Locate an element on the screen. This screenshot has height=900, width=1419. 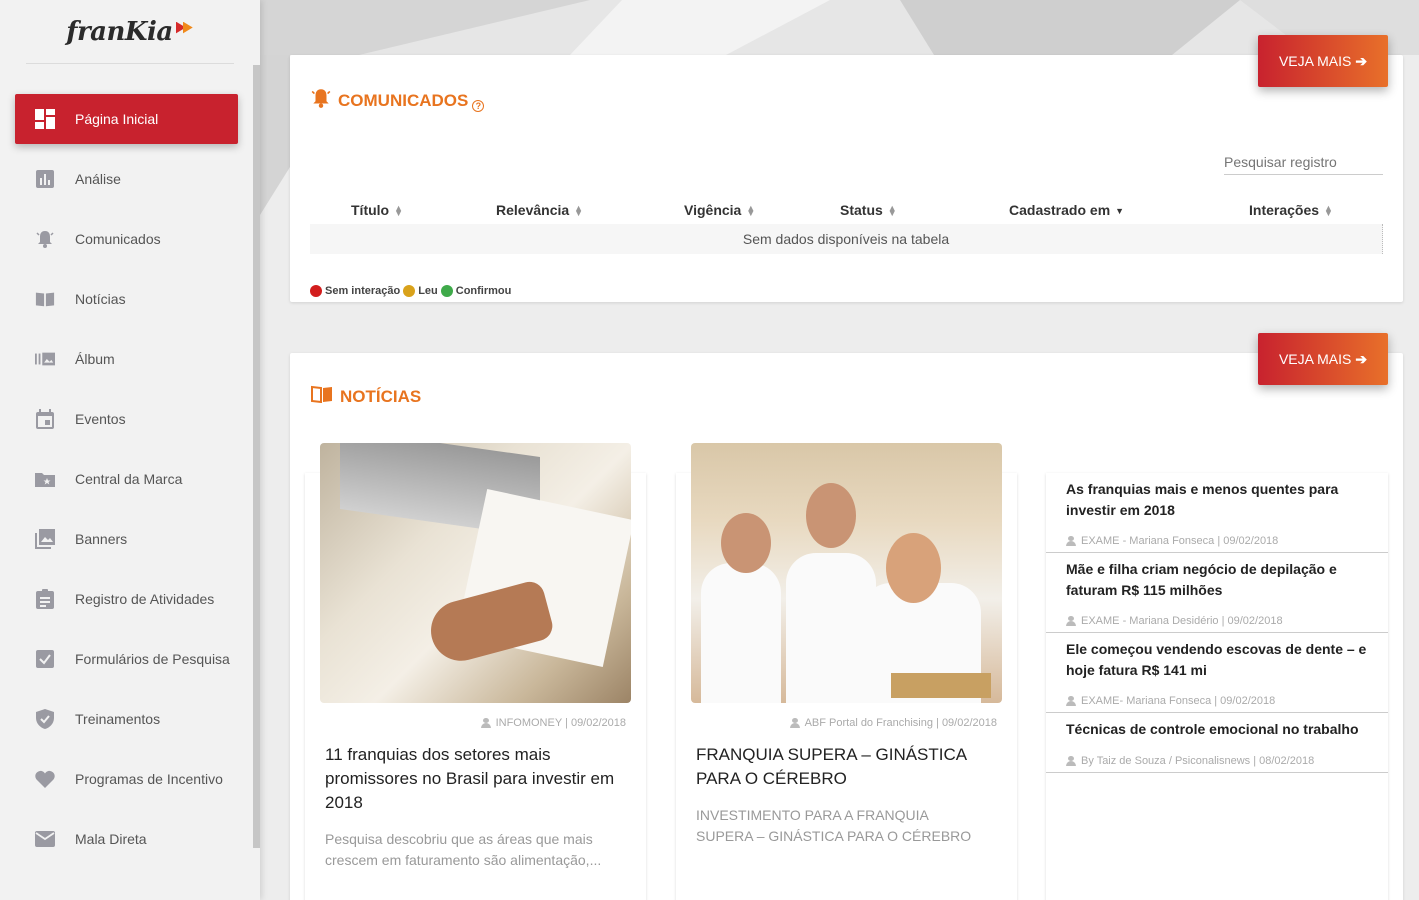
calendar-icon is located at coordinates (45, 419).